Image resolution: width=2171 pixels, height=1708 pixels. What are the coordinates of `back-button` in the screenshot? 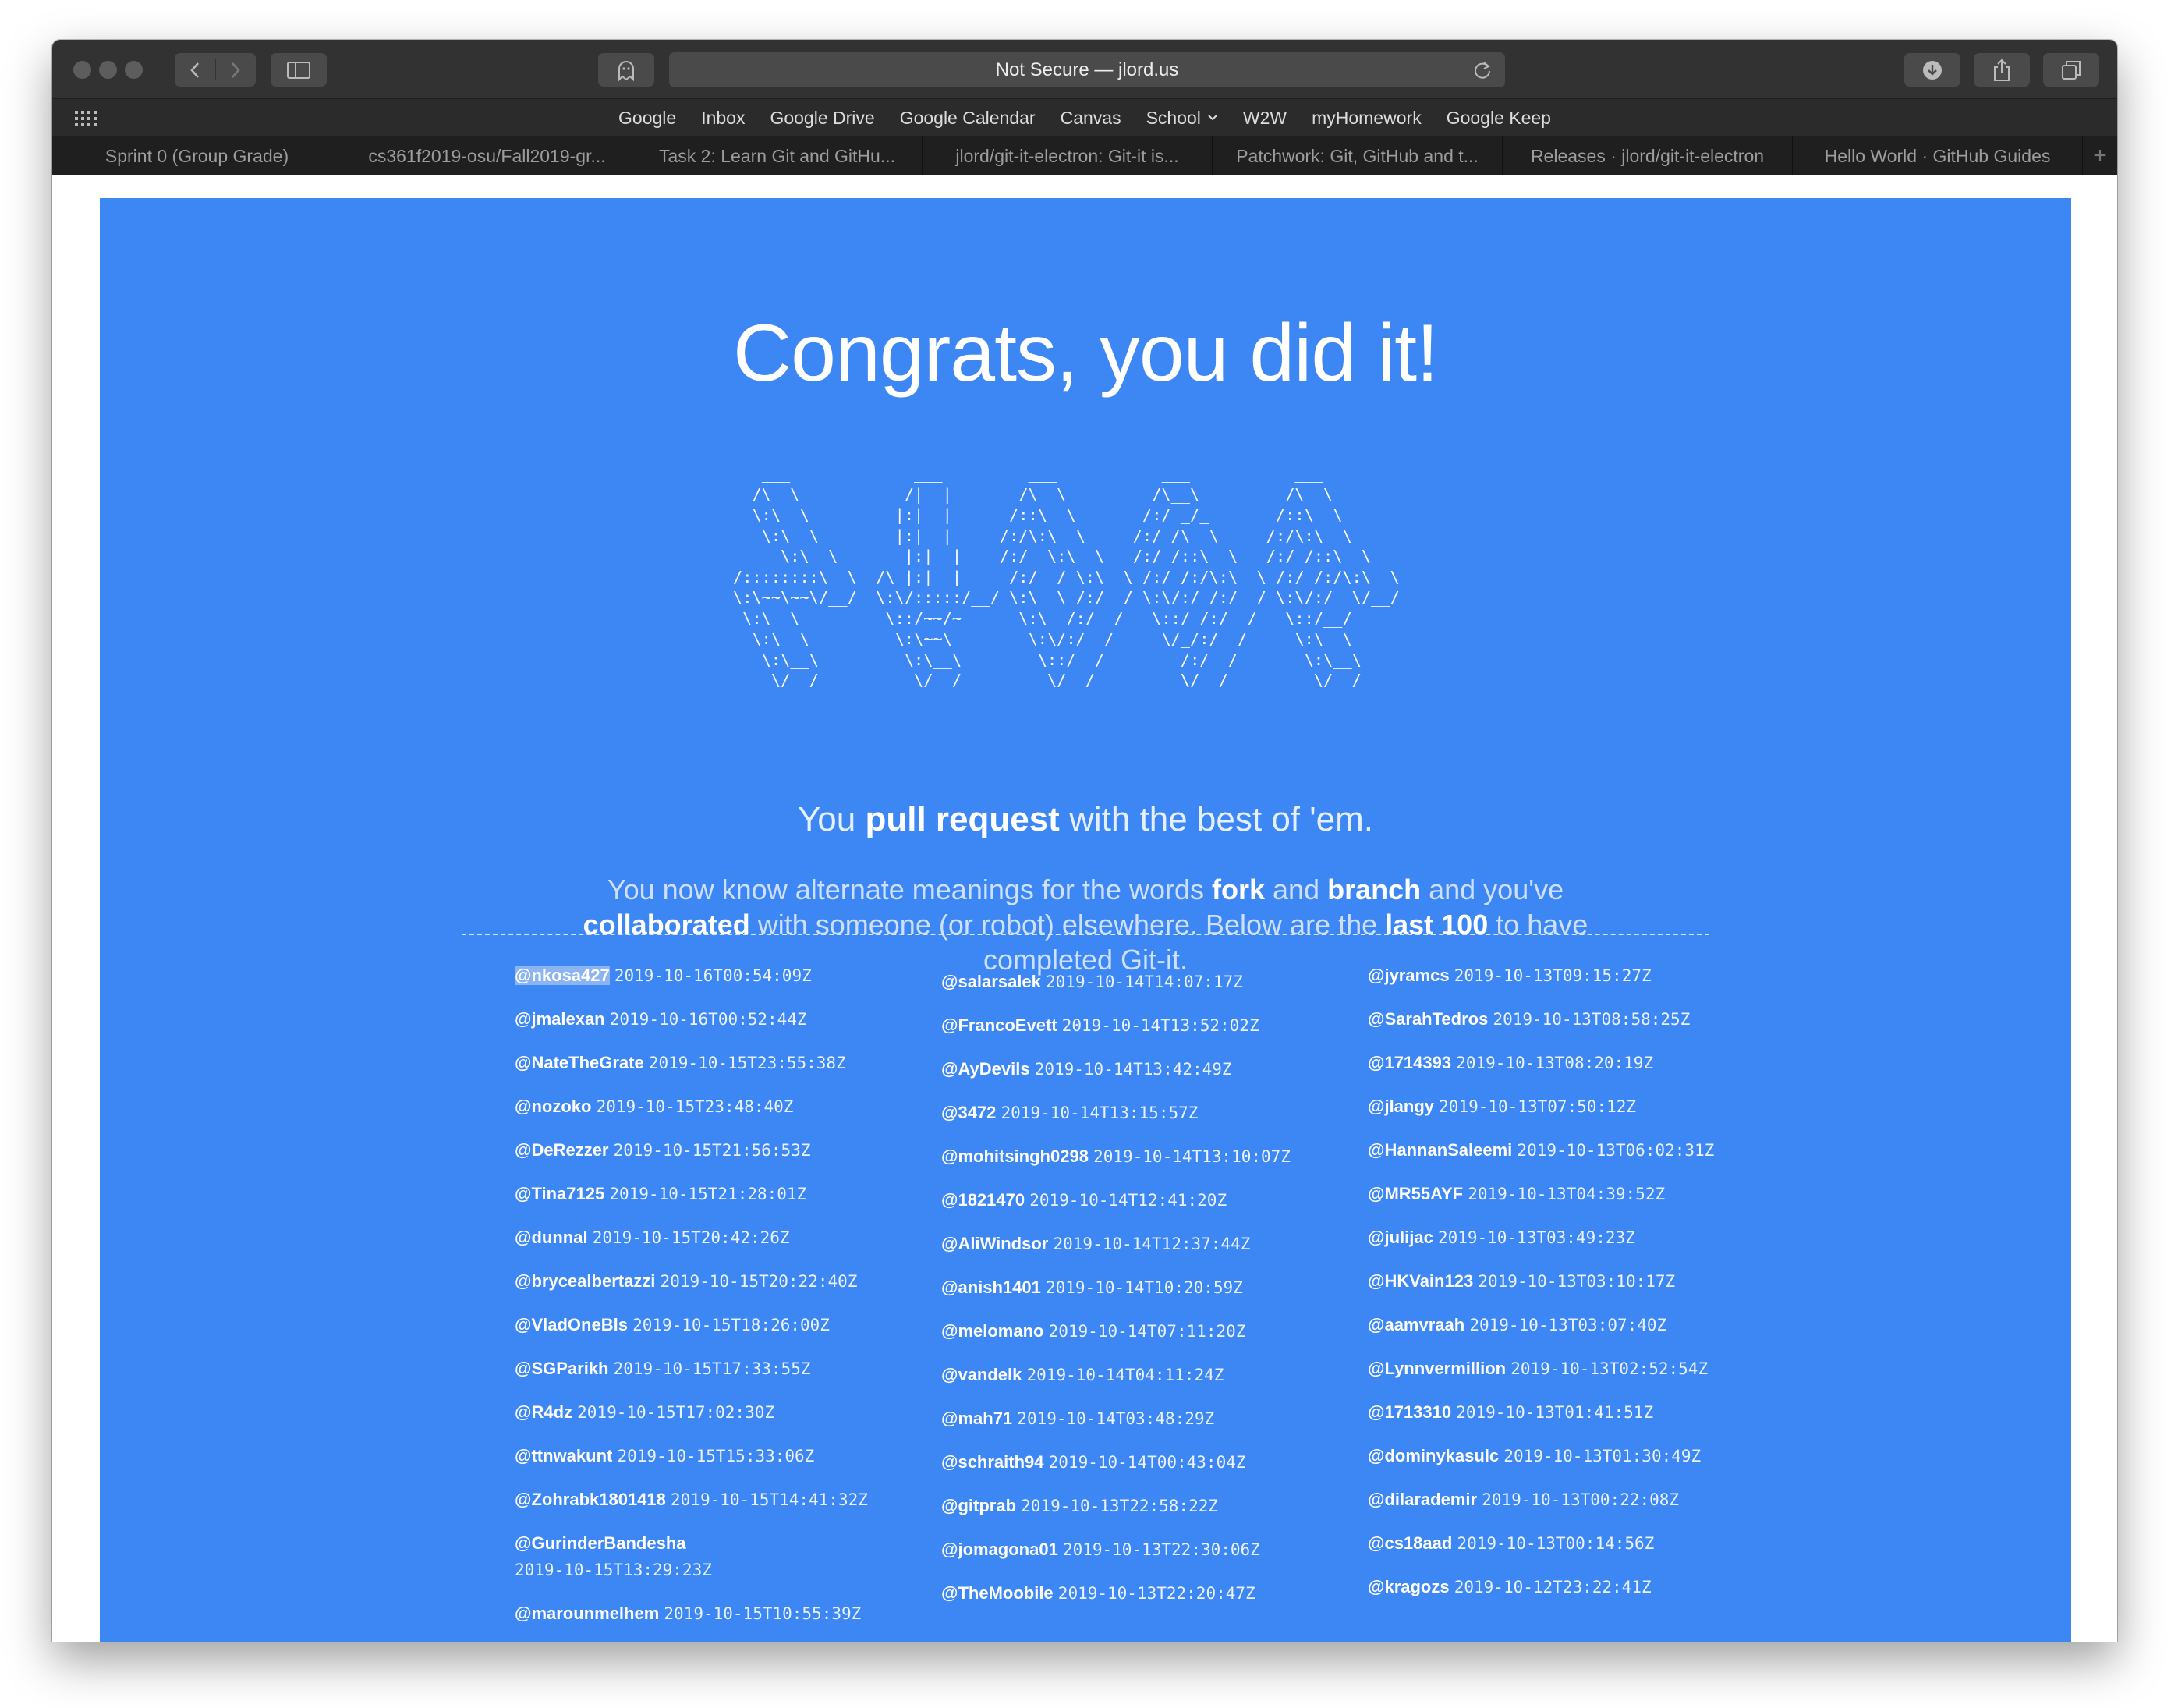 It's located at (195, 70).